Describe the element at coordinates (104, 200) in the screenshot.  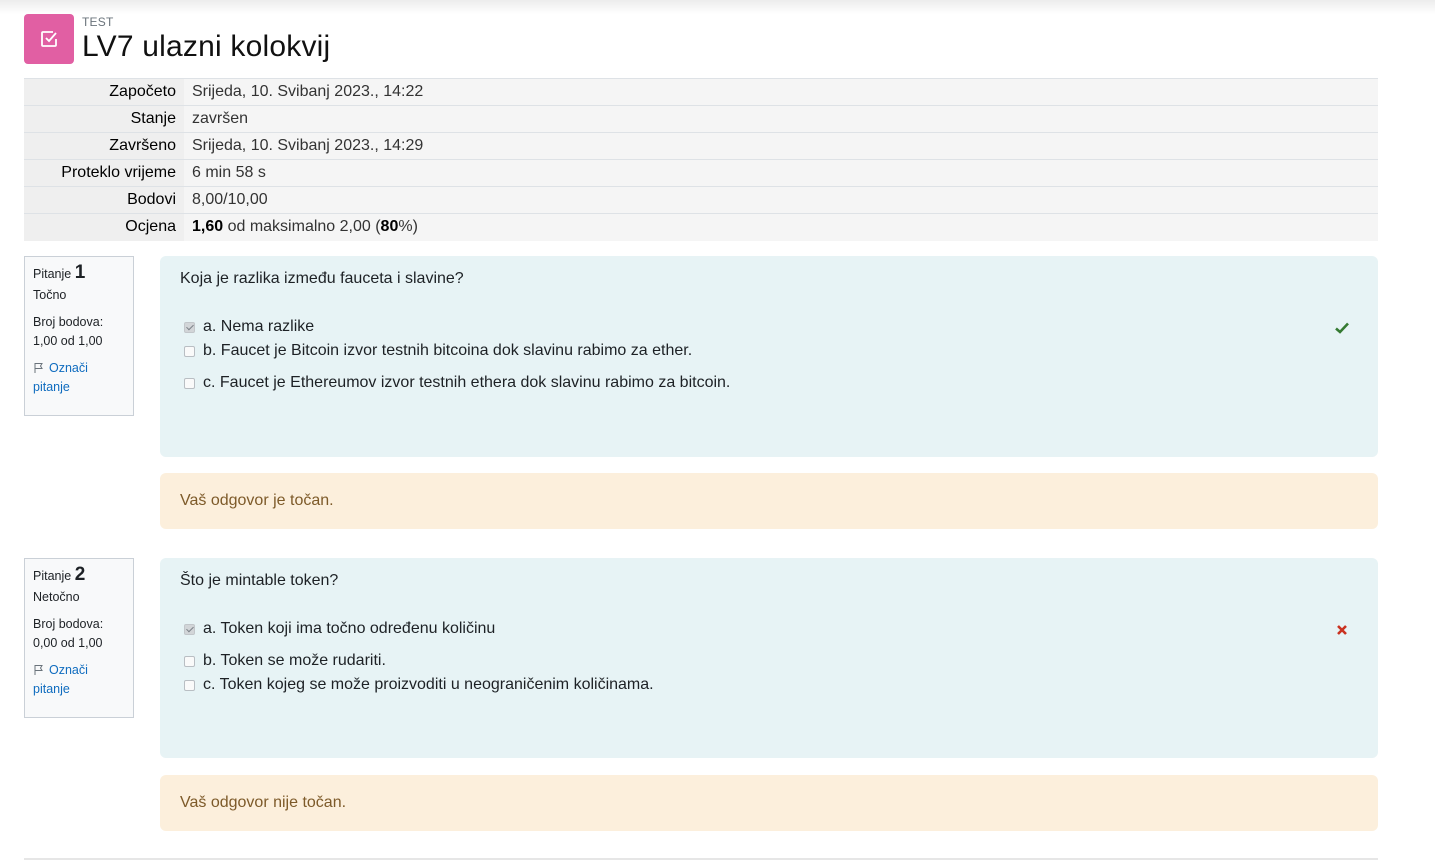
I see `summary-label: Bodovi` at that location.